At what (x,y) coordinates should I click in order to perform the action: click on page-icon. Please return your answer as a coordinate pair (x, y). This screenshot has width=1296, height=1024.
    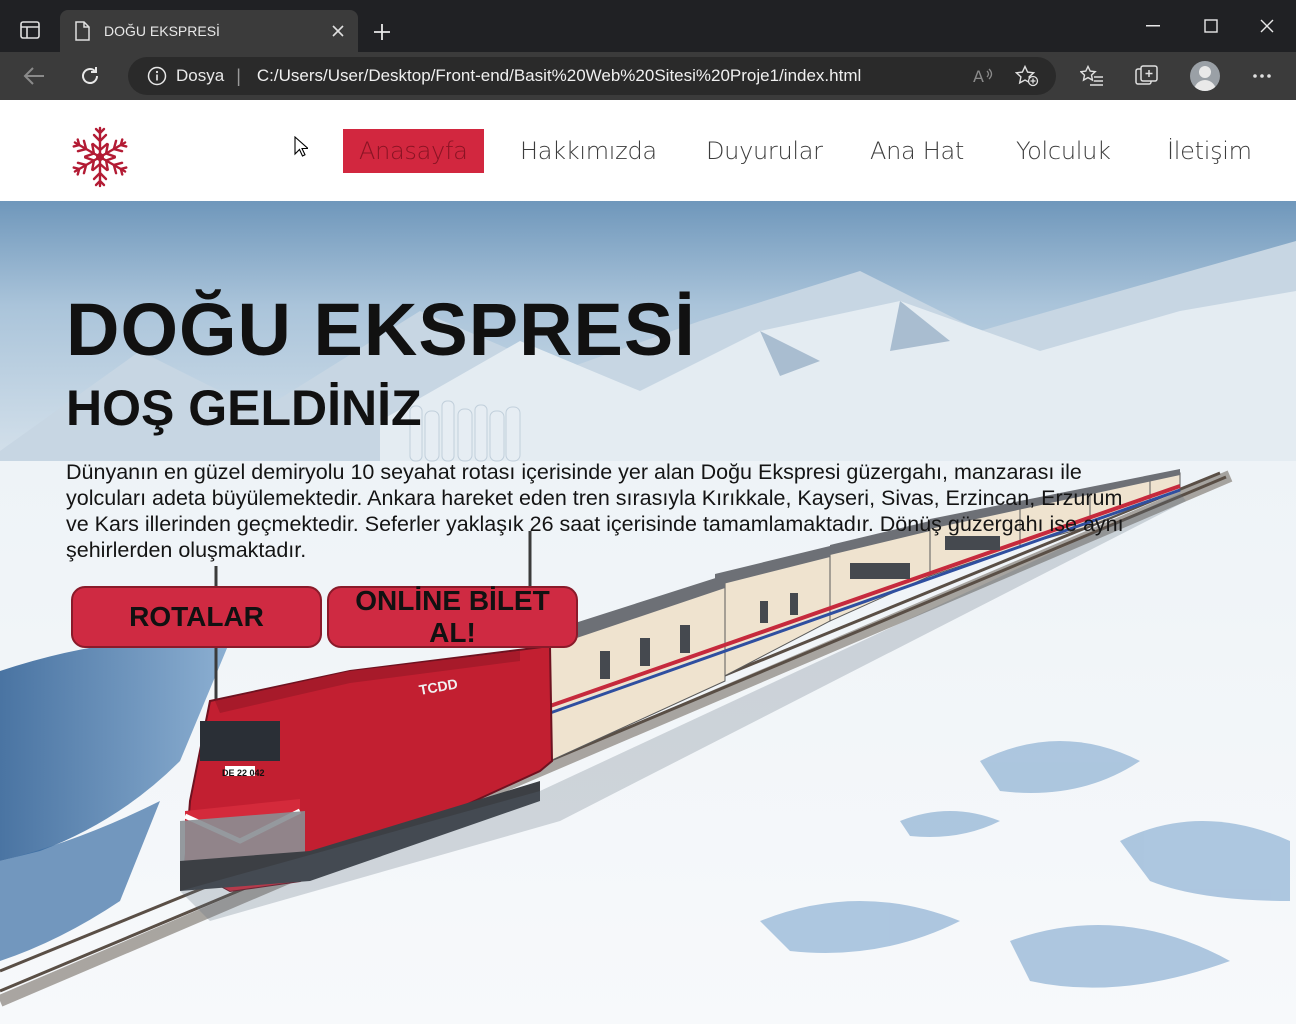
    Looking at the image, I should click on (83, 31).